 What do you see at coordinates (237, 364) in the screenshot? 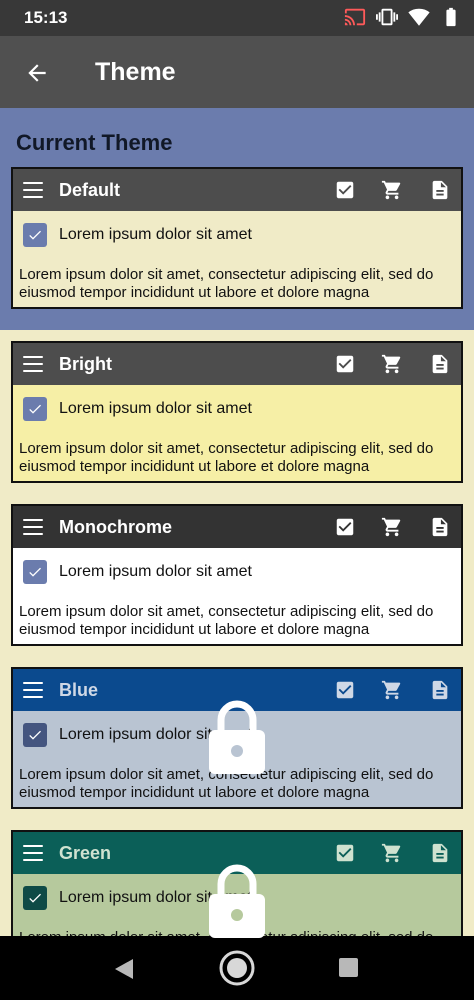
I see `card-header: Bright` at bounding box center [237, 364].